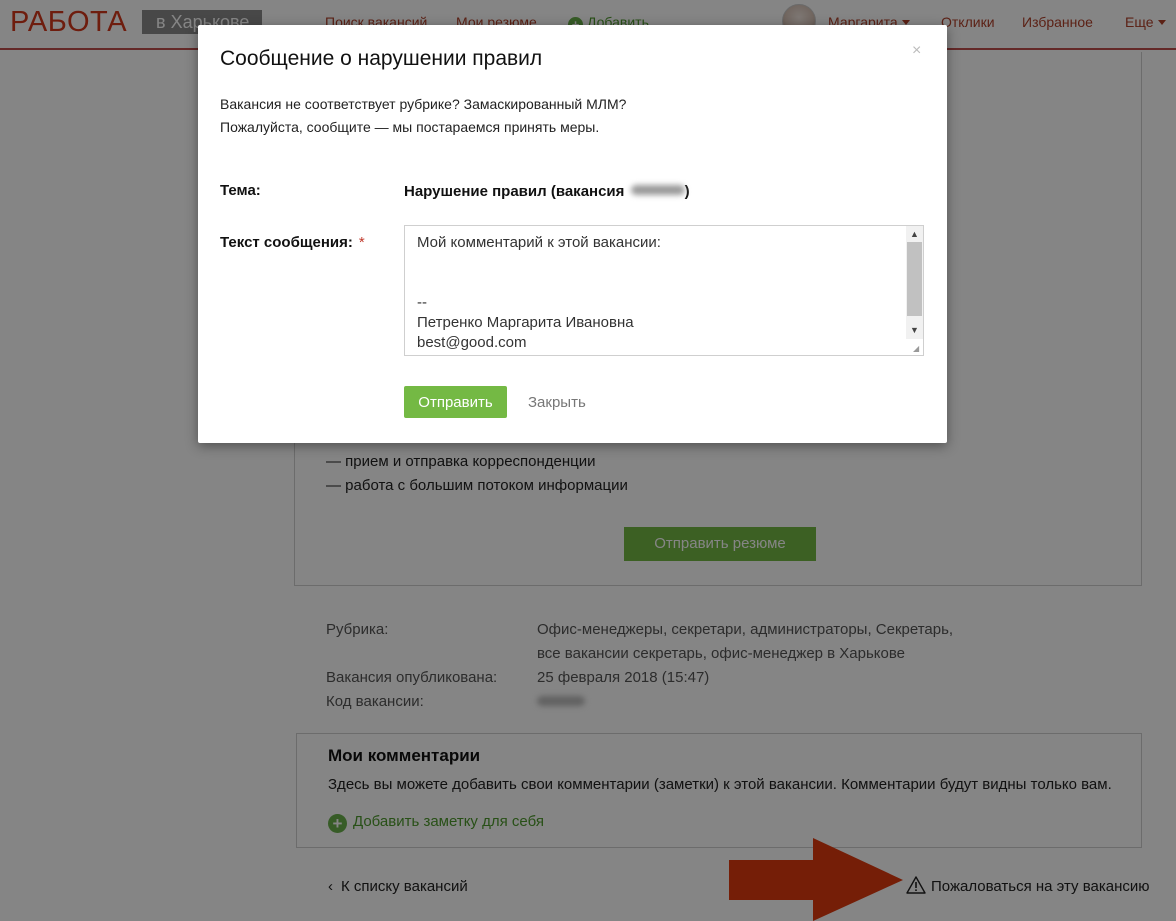 The image size is (1176, 921). I want to click on textarea-scrollbar: ▲ ▼, so click(914, 282).